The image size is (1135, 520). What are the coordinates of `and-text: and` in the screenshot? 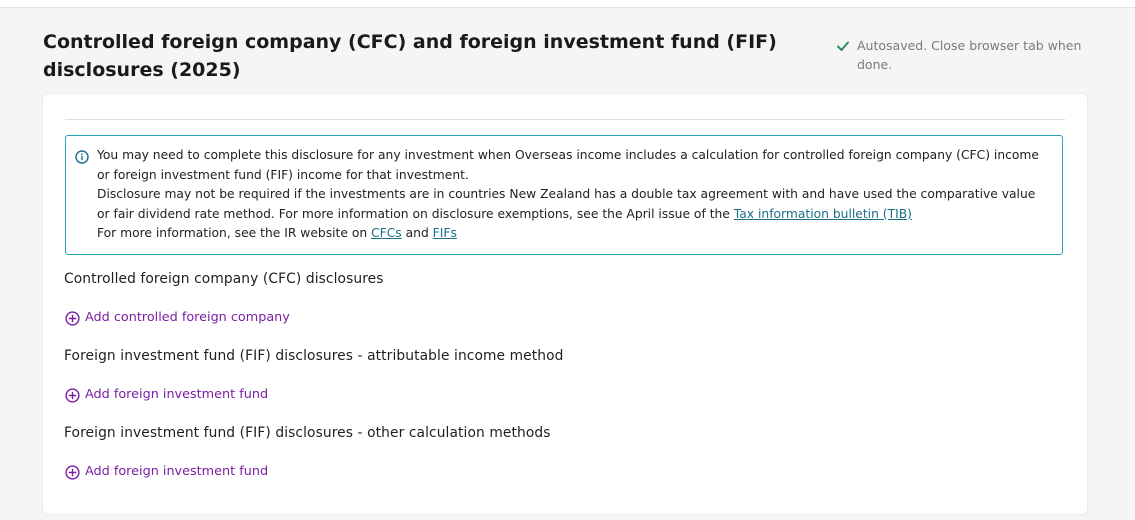 It's located at (417, 233).